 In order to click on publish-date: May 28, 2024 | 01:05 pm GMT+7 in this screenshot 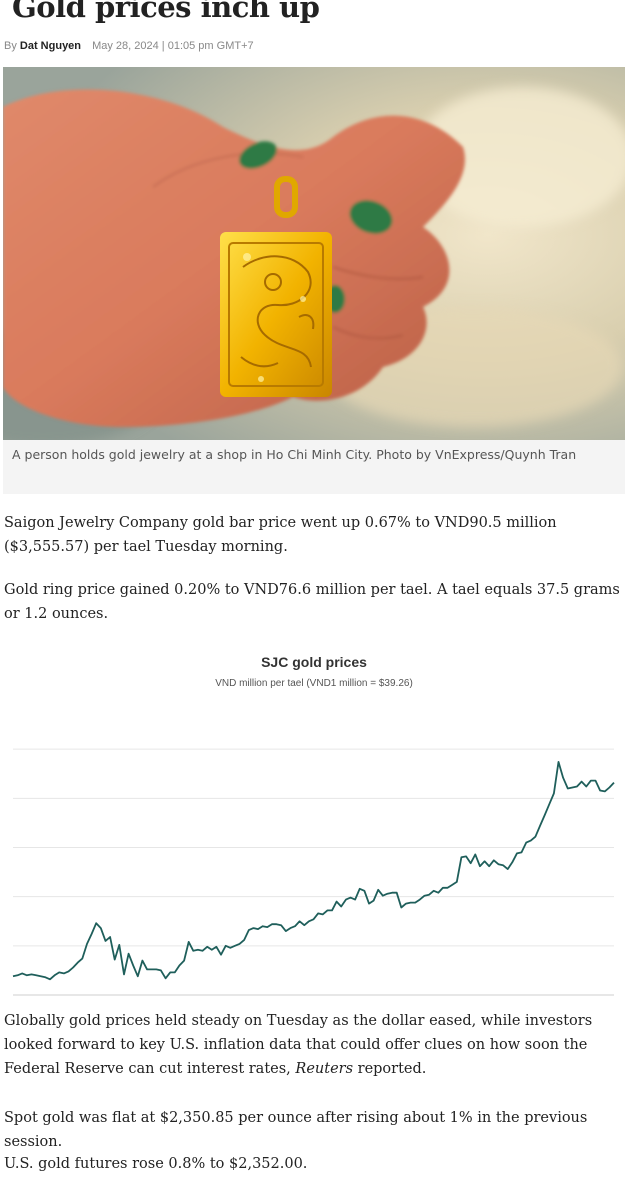, I will do `click(173, 46)`.